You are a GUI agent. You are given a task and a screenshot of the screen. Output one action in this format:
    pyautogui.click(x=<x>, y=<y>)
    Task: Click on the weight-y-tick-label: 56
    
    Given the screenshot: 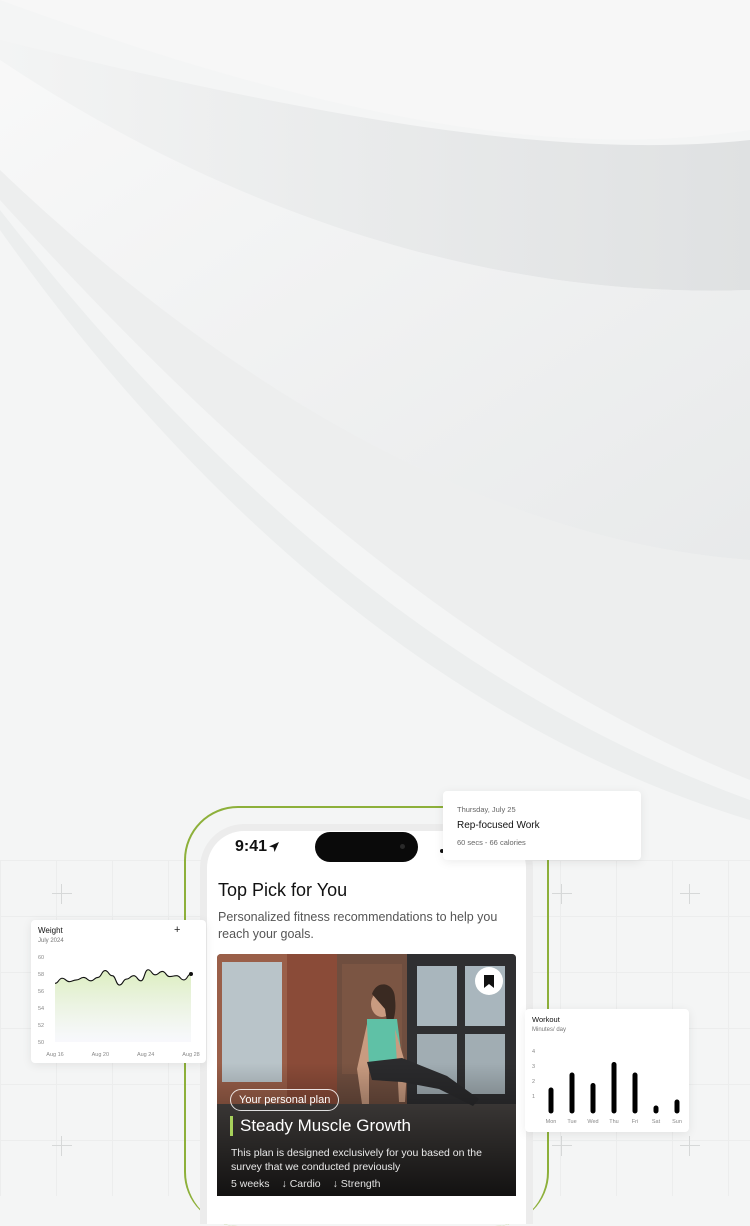 What is the action you would take?
    pyautogui.click(x=41, y=992)
    